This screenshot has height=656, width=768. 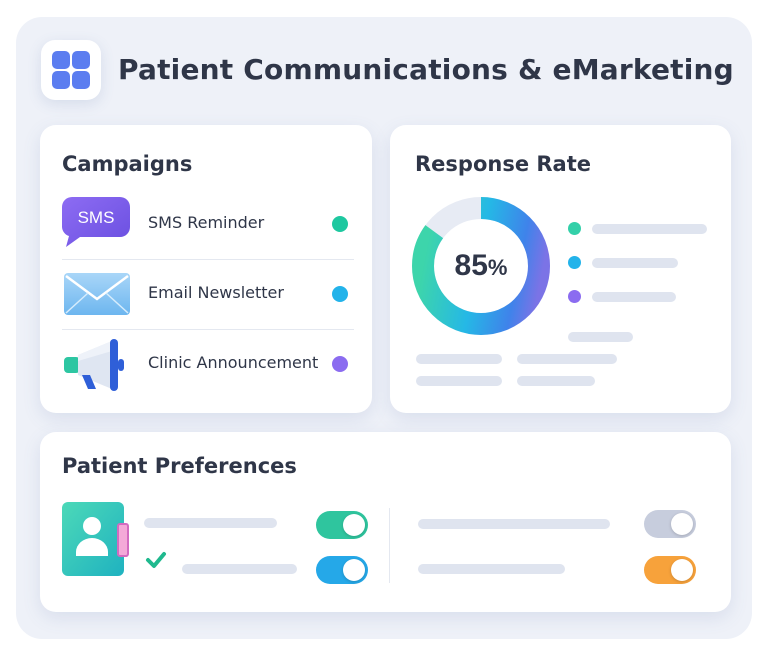 I want to click on donut-value: 85%, so click(x=481, y=265).